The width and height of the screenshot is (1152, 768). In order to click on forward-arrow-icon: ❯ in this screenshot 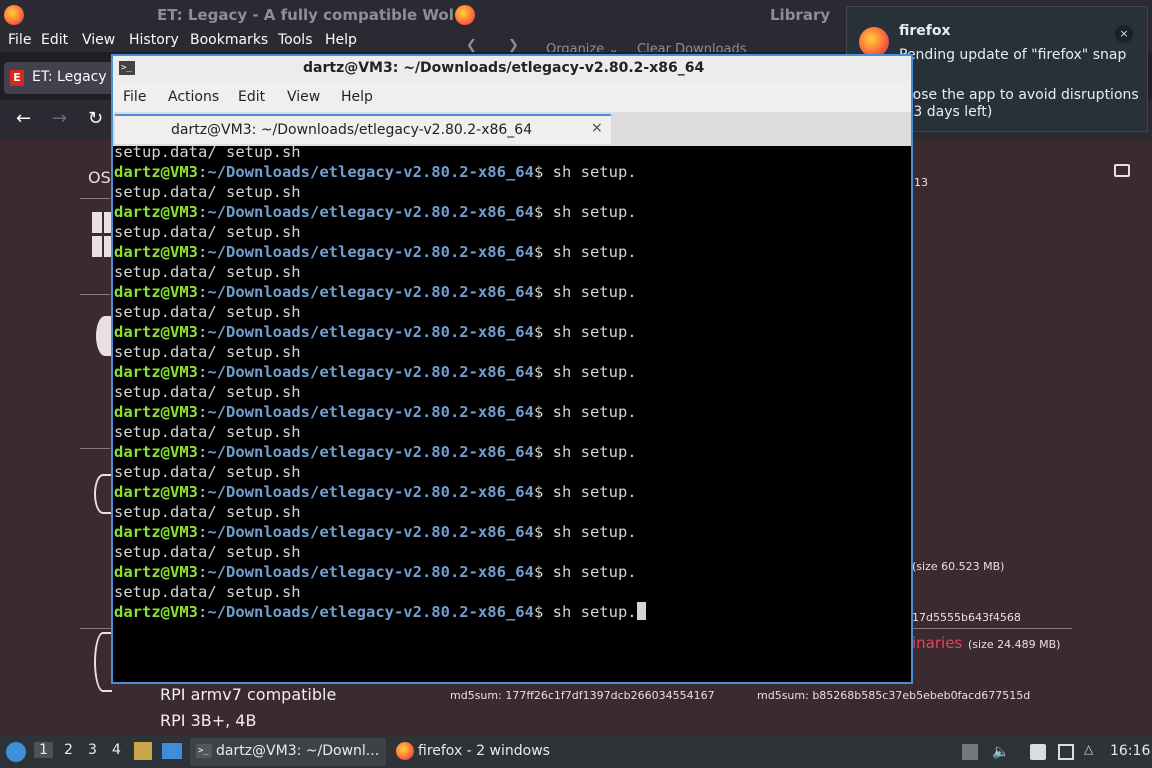, I will do `click(513, 45)`.